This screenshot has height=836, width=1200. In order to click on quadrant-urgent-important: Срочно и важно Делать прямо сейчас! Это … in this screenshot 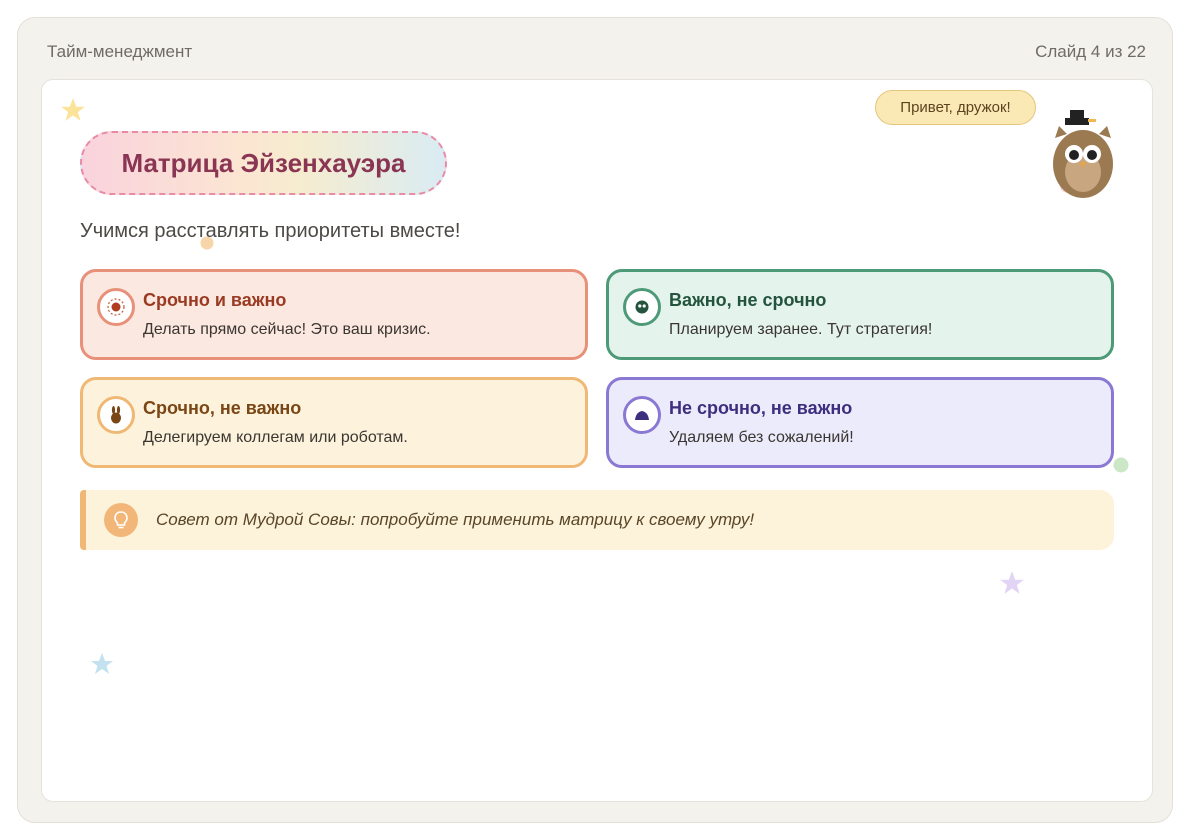, I will do `click(334, 314)`.